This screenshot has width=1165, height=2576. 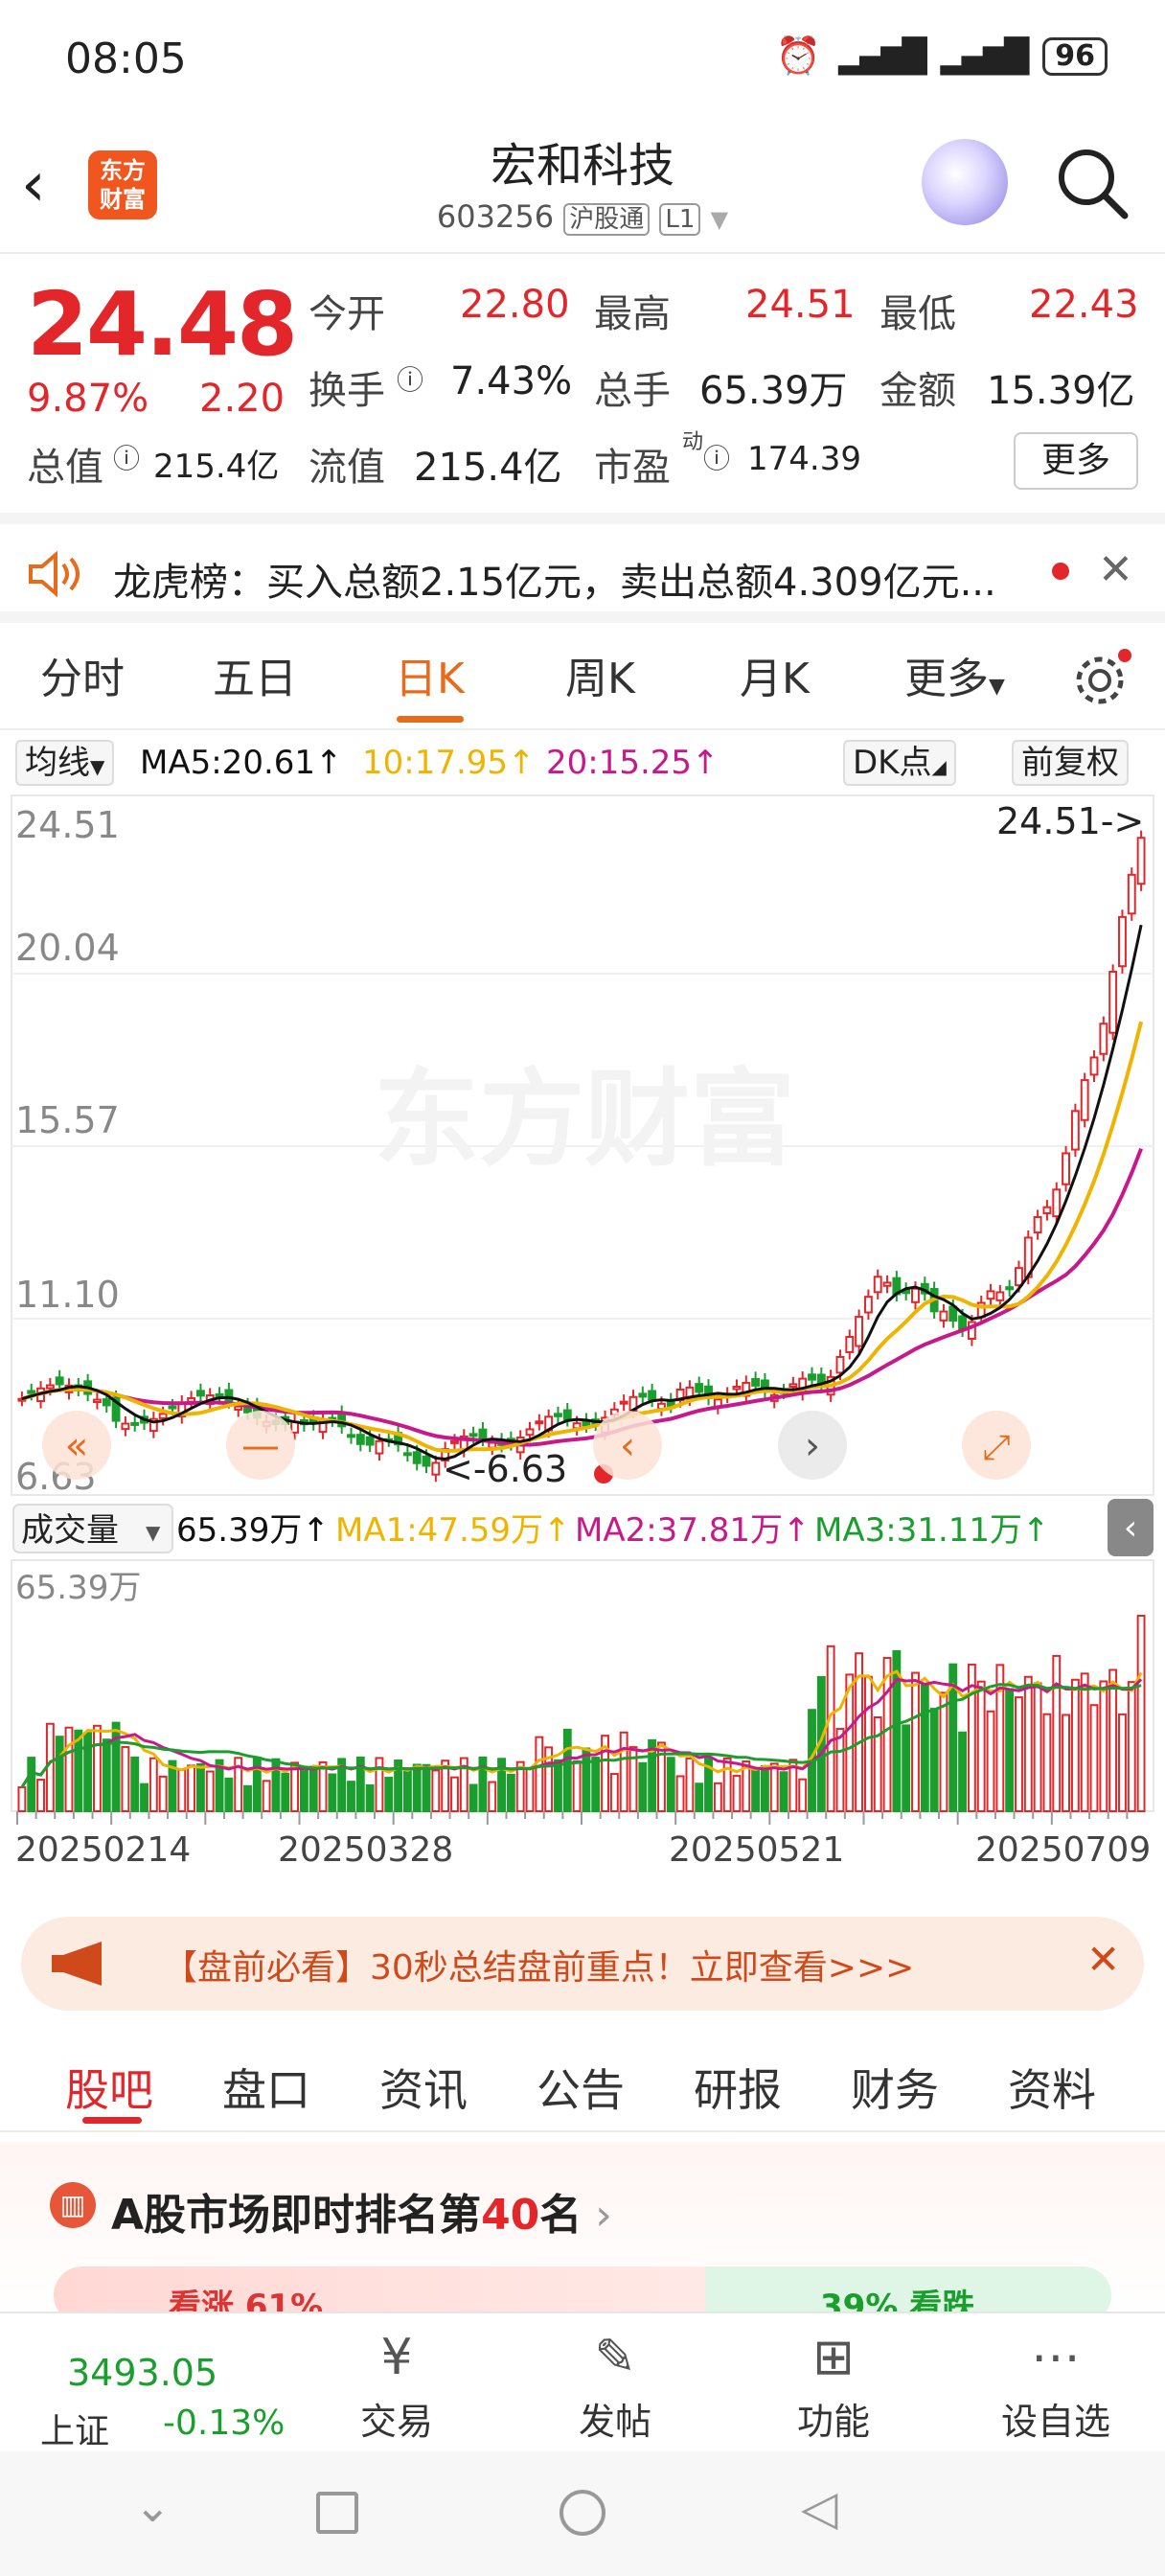 What do you see at coordinates (819, 2508) in the screenshot?
I see `back-nav-icon: ◁` at bounding box center [819, 2508].